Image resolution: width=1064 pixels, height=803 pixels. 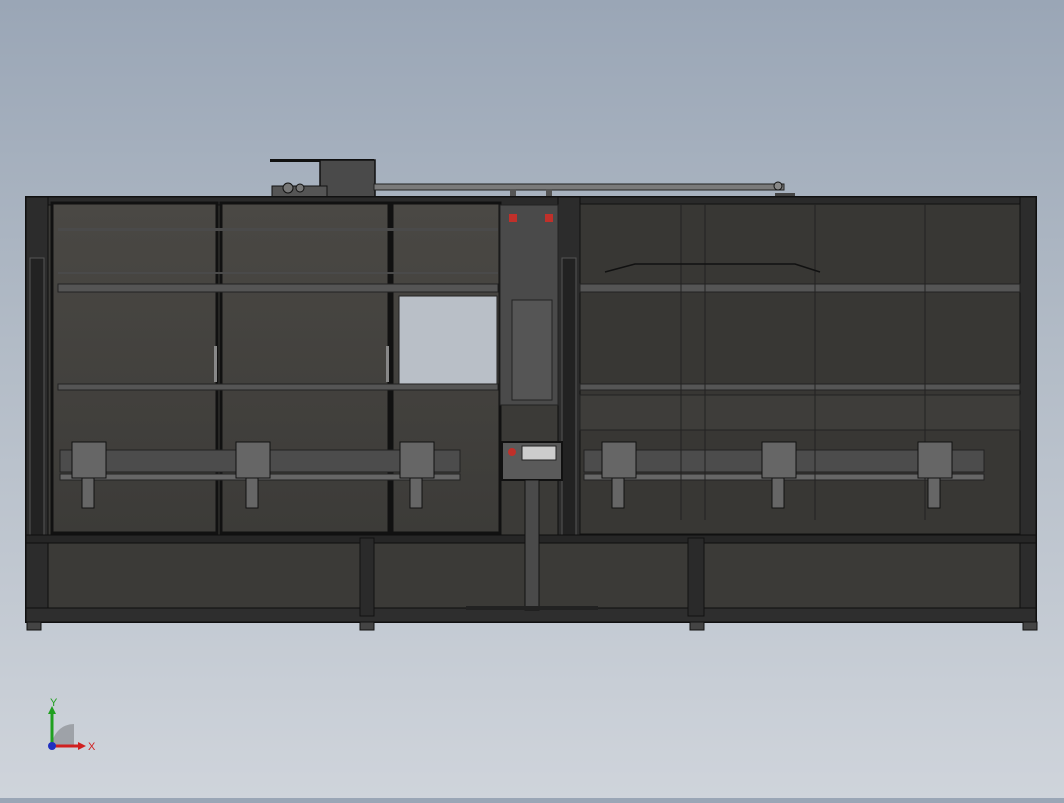 What do you see at coordinates (72, 725) in the screenshot?
I see `coordinate-triad: Y X` at bounding box center [72, 725].